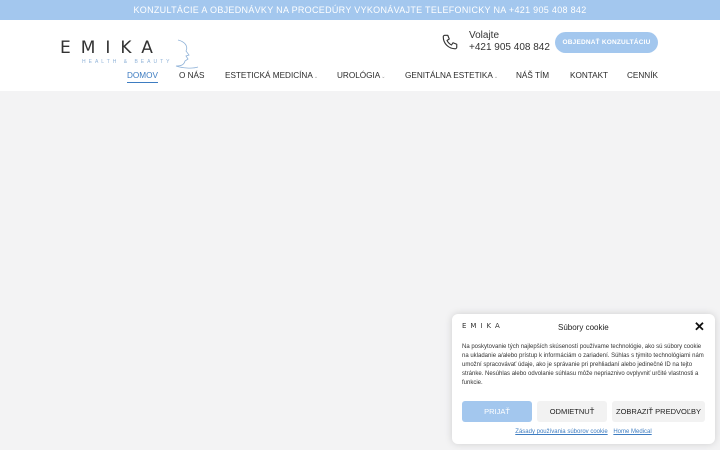  I want to click on call-block: Volajte +421 905 408 842, so click(496, 43).